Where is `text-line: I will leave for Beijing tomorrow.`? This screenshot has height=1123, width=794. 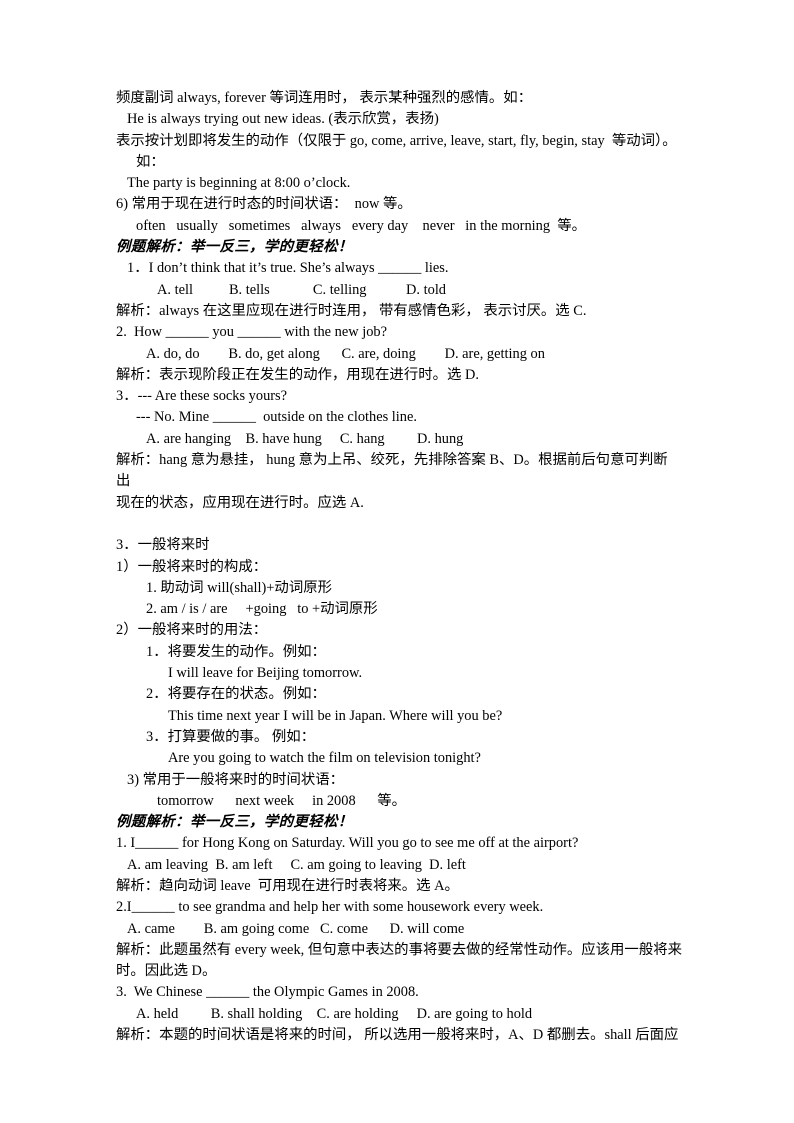
text-line: I will leave for Beijing tomorrow. is located at coordinates (265, 673).